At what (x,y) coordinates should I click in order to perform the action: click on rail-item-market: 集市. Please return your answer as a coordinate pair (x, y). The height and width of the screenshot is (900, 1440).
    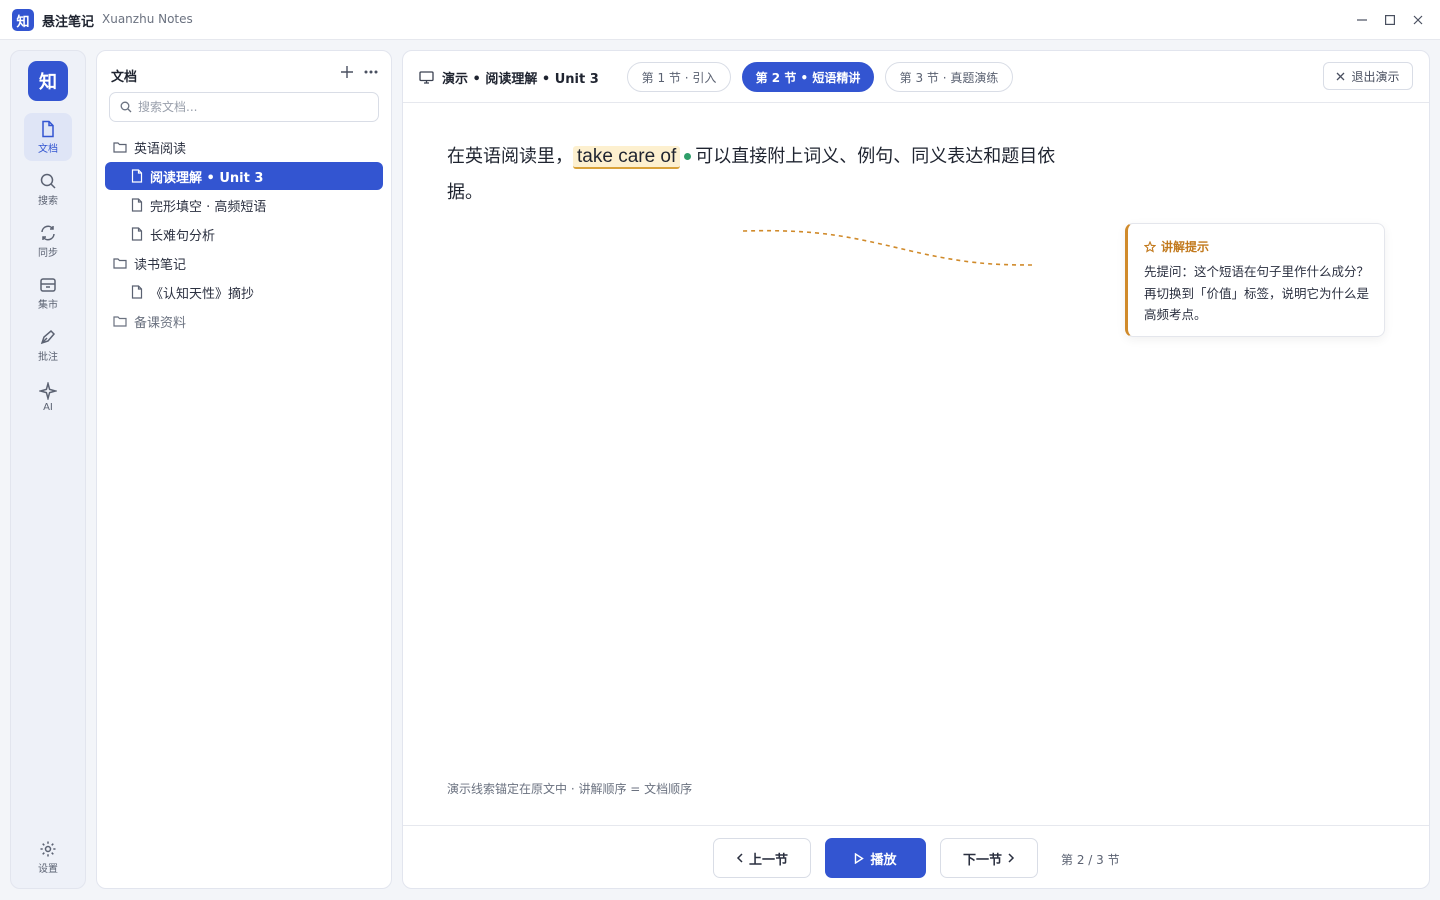
    Looking at the image, I should click on (48, 293).